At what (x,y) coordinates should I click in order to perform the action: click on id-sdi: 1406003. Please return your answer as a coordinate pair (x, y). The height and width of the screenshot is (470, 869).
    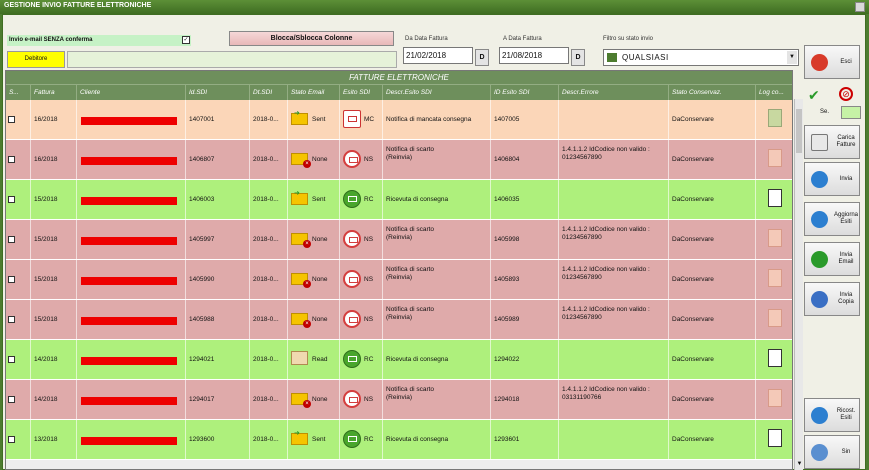
    Looking at the image, I should click on (202, 199).